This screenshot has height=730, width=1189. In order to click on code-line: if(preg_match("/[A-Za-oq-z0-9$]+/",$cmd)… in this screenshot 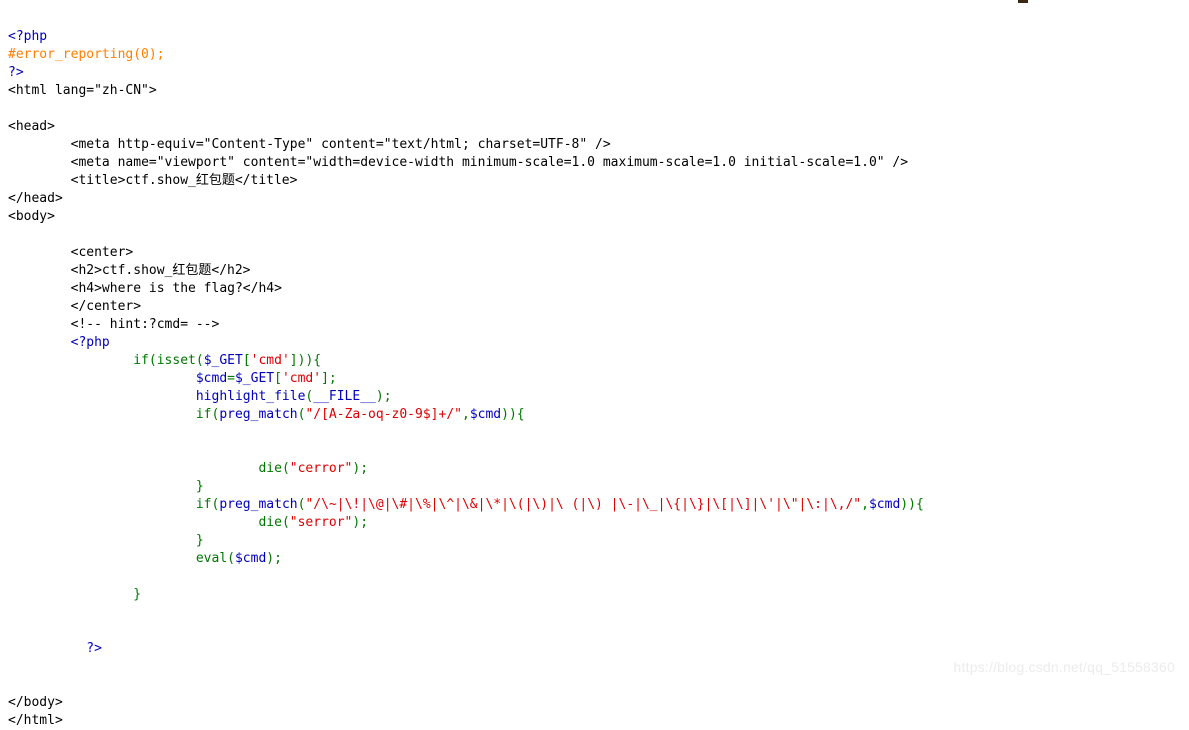, I will do `click(266, 414)`.